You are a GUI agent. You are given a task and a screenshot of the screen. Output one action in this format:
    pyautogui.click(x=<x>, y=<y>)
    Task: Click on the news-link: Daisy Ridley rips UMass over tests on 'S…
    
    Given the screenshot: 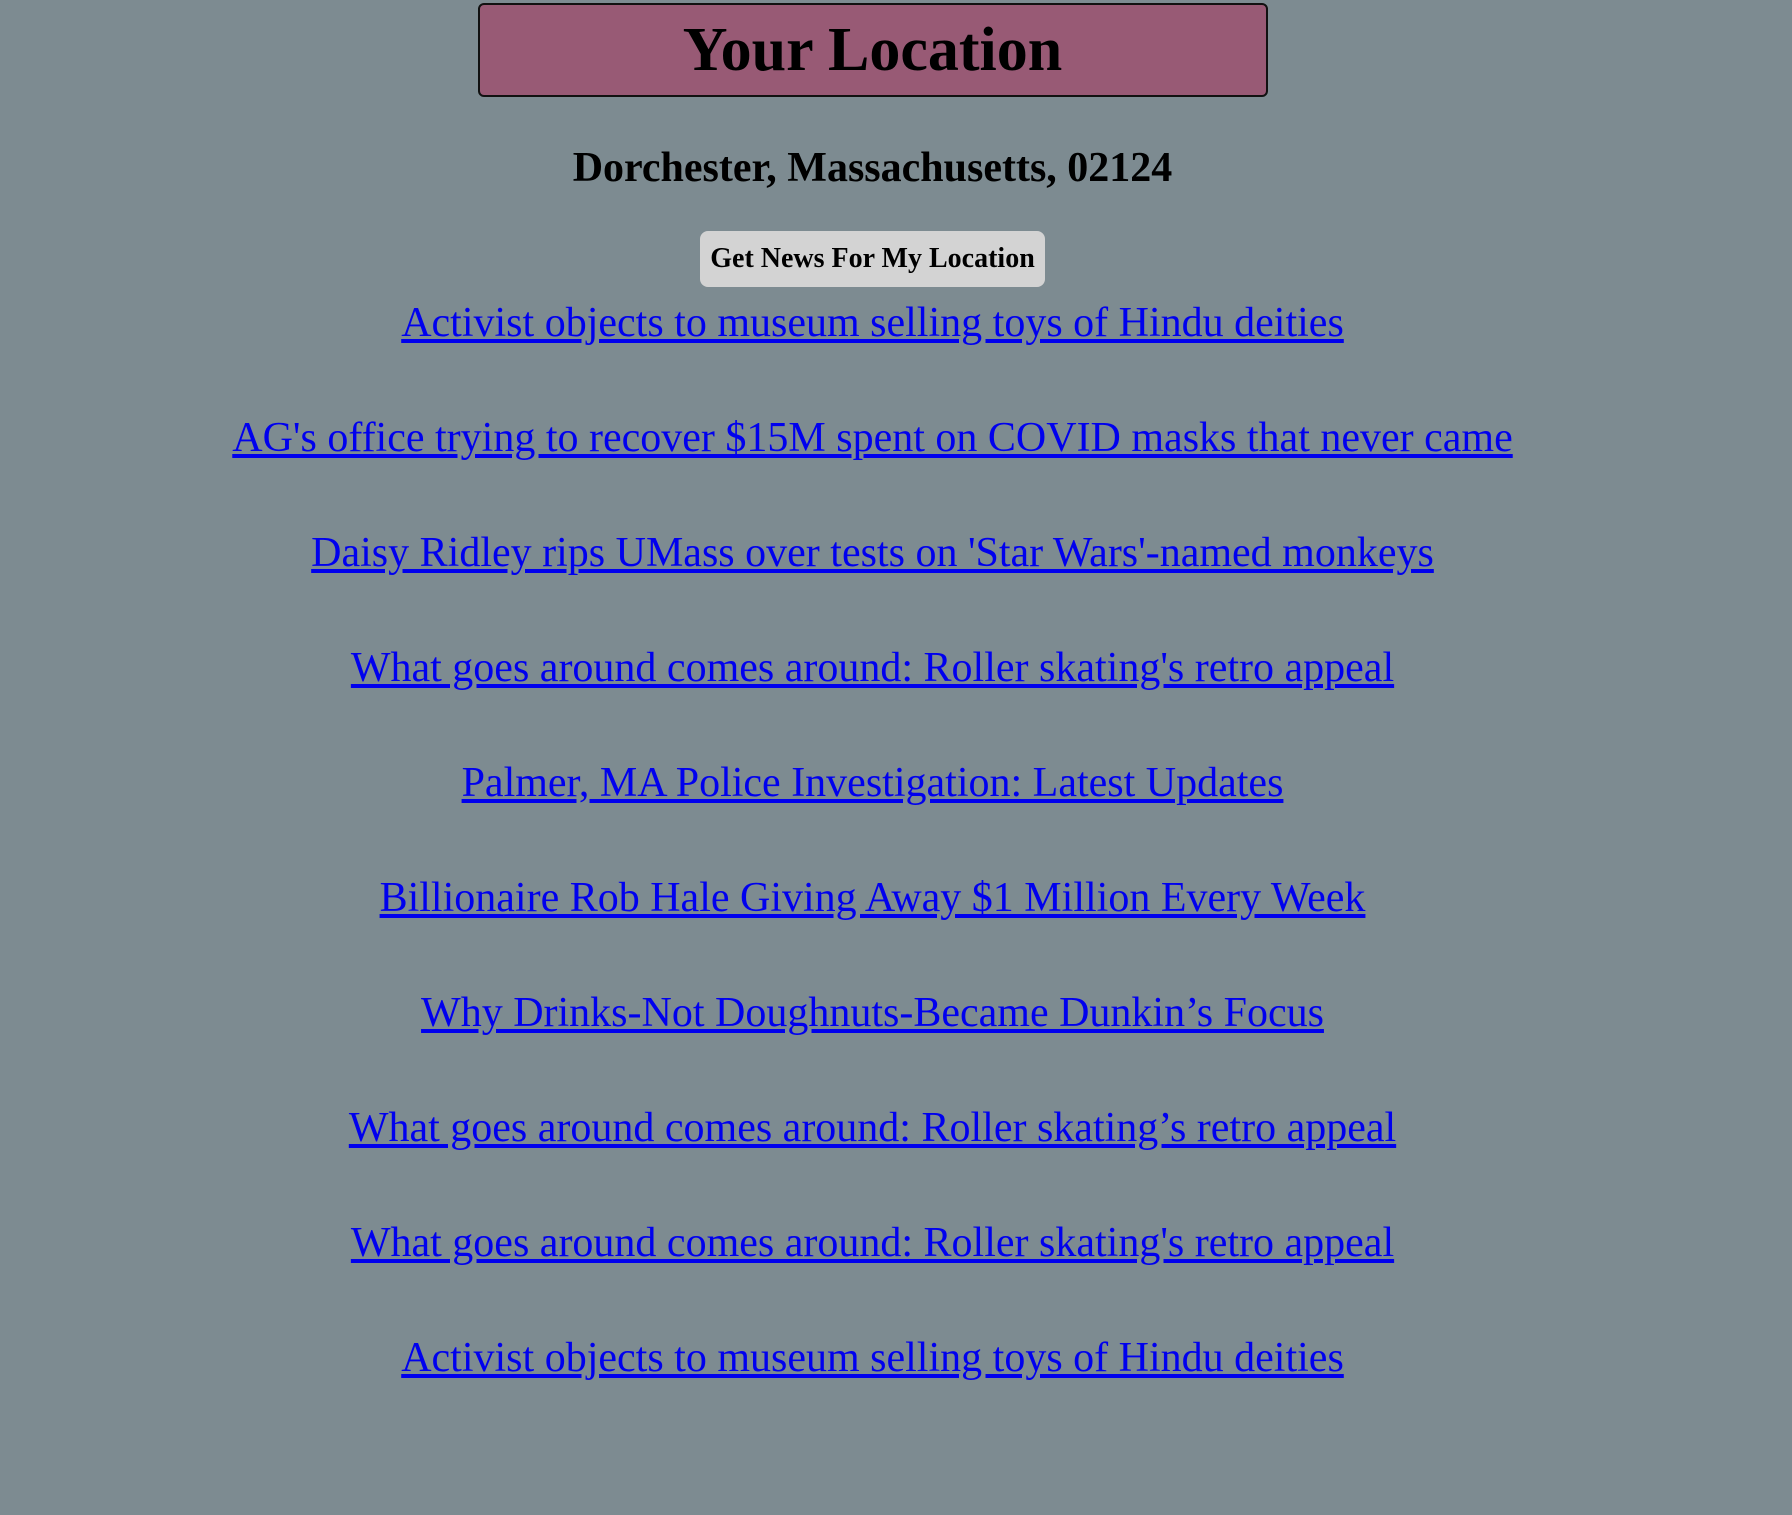 What is the action you would take?
    pyautogui.click(x=872, y=586)
    